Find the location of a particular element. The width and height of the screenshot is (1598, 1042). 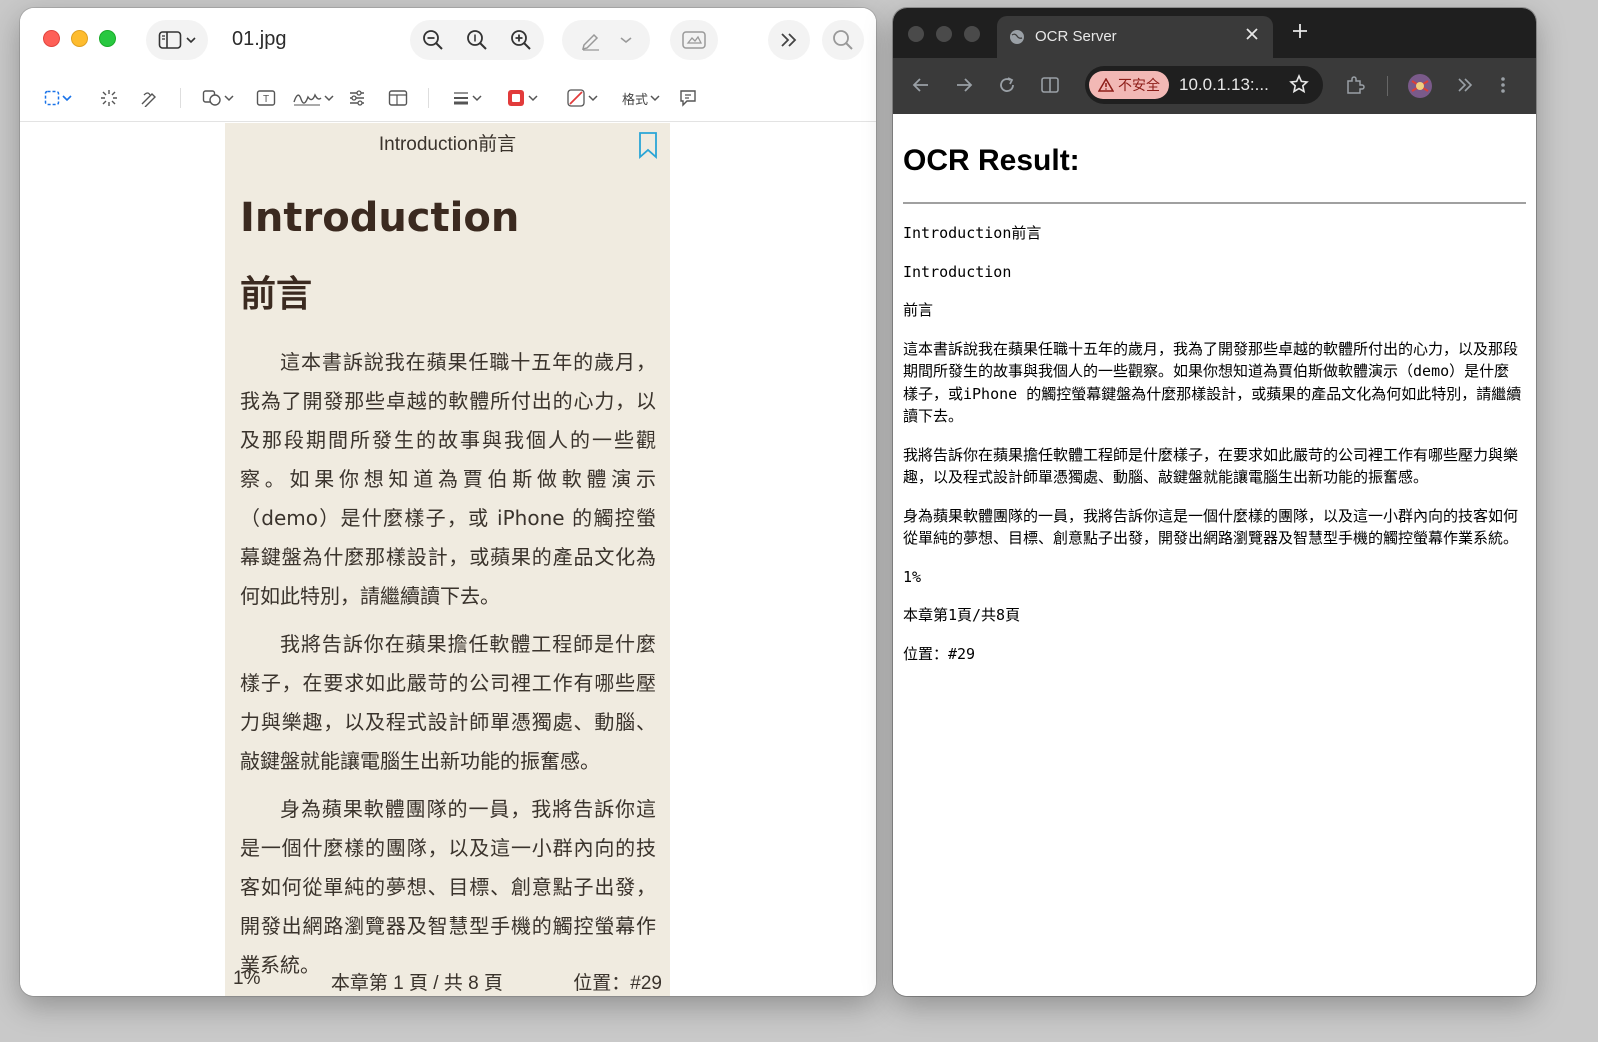

page-layout-icon is located at coordinates (398, 98).